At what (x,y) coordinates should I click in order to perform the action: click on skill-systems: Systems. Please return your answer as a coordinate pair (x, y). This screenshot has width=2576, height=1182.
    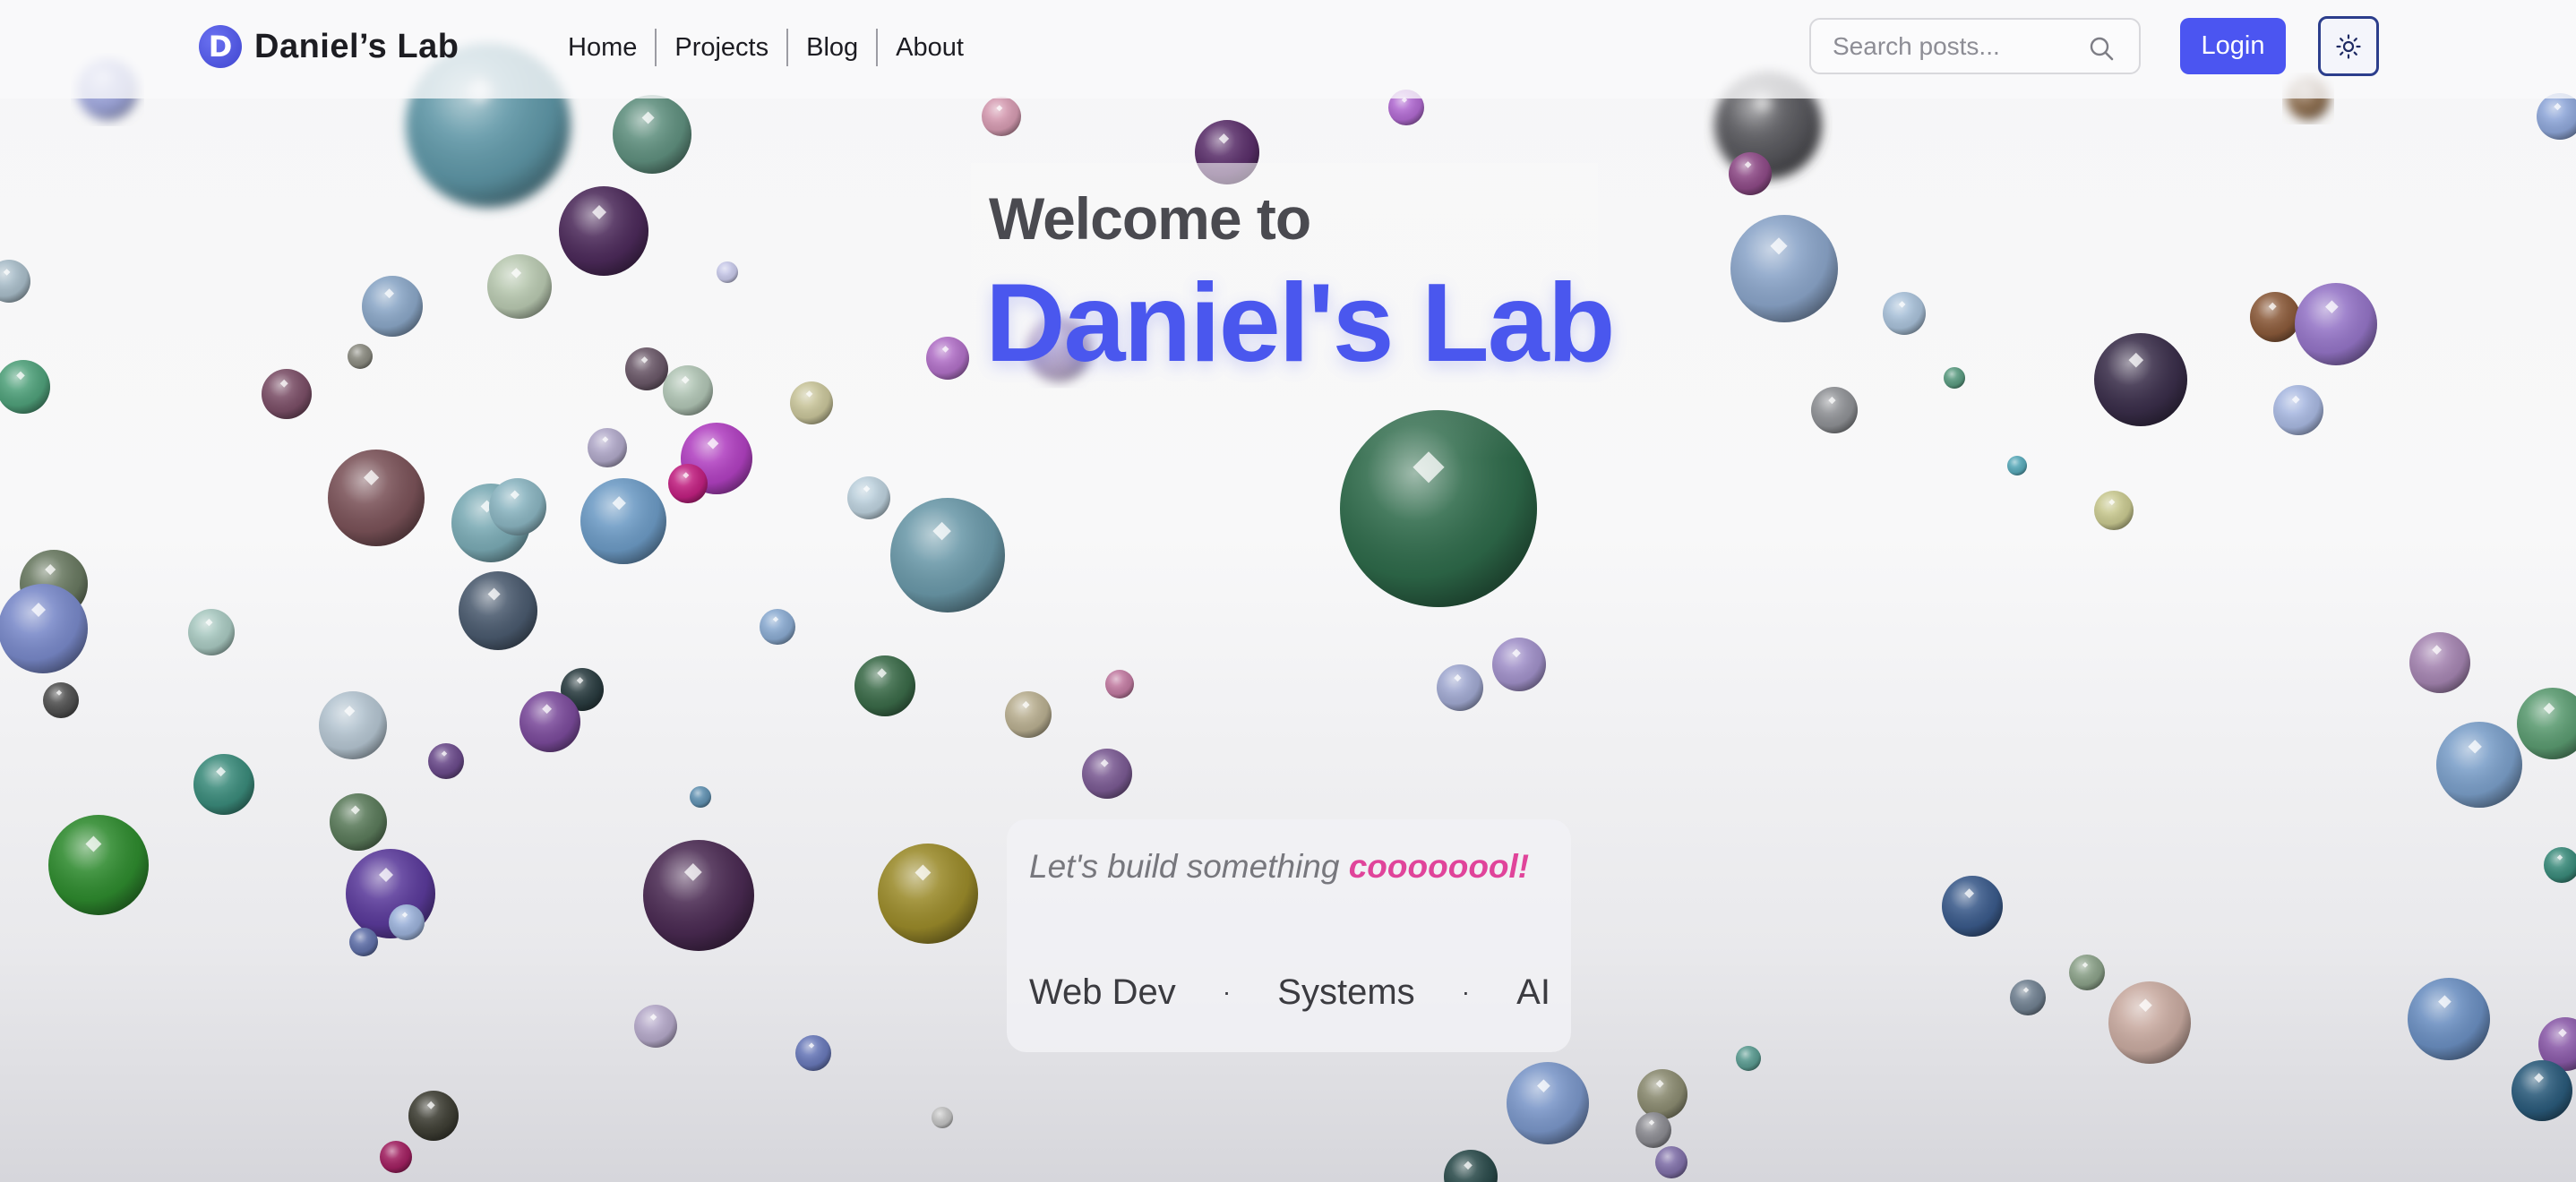
    Looking at the image, I should click on (1346, 992).